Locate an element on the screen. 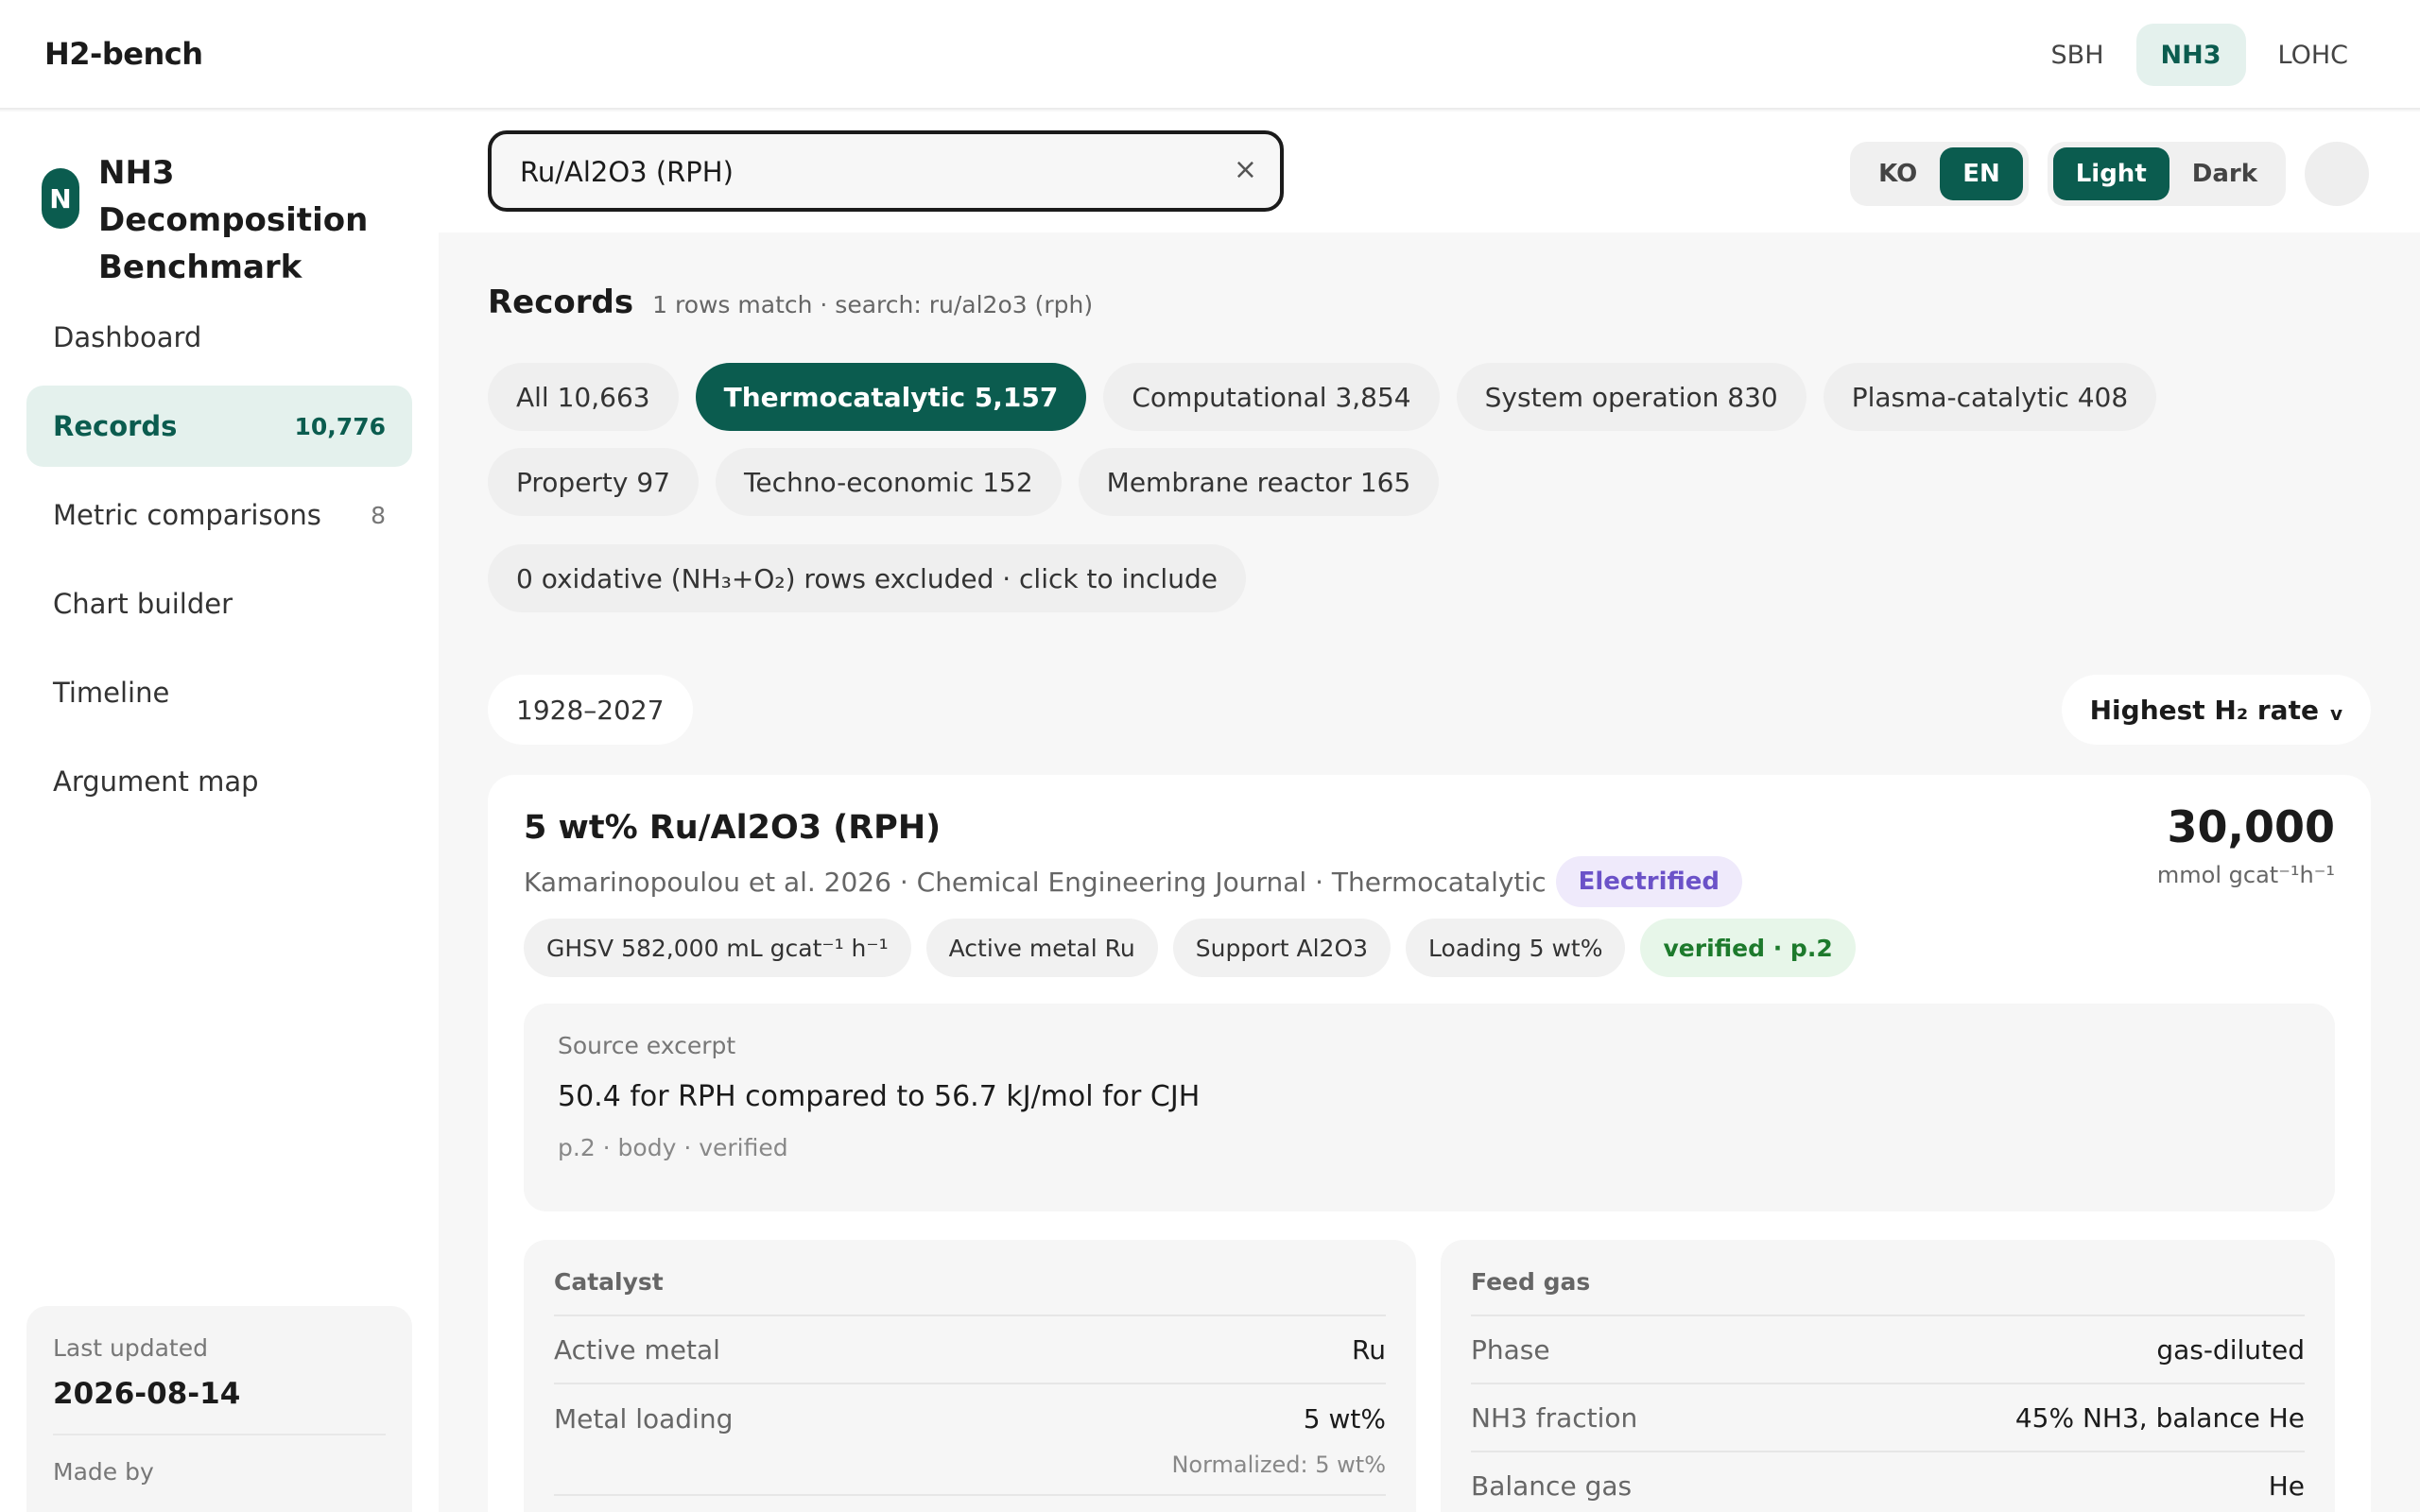  table-row: Balance gas He is located at coordinates (1888, 1482).